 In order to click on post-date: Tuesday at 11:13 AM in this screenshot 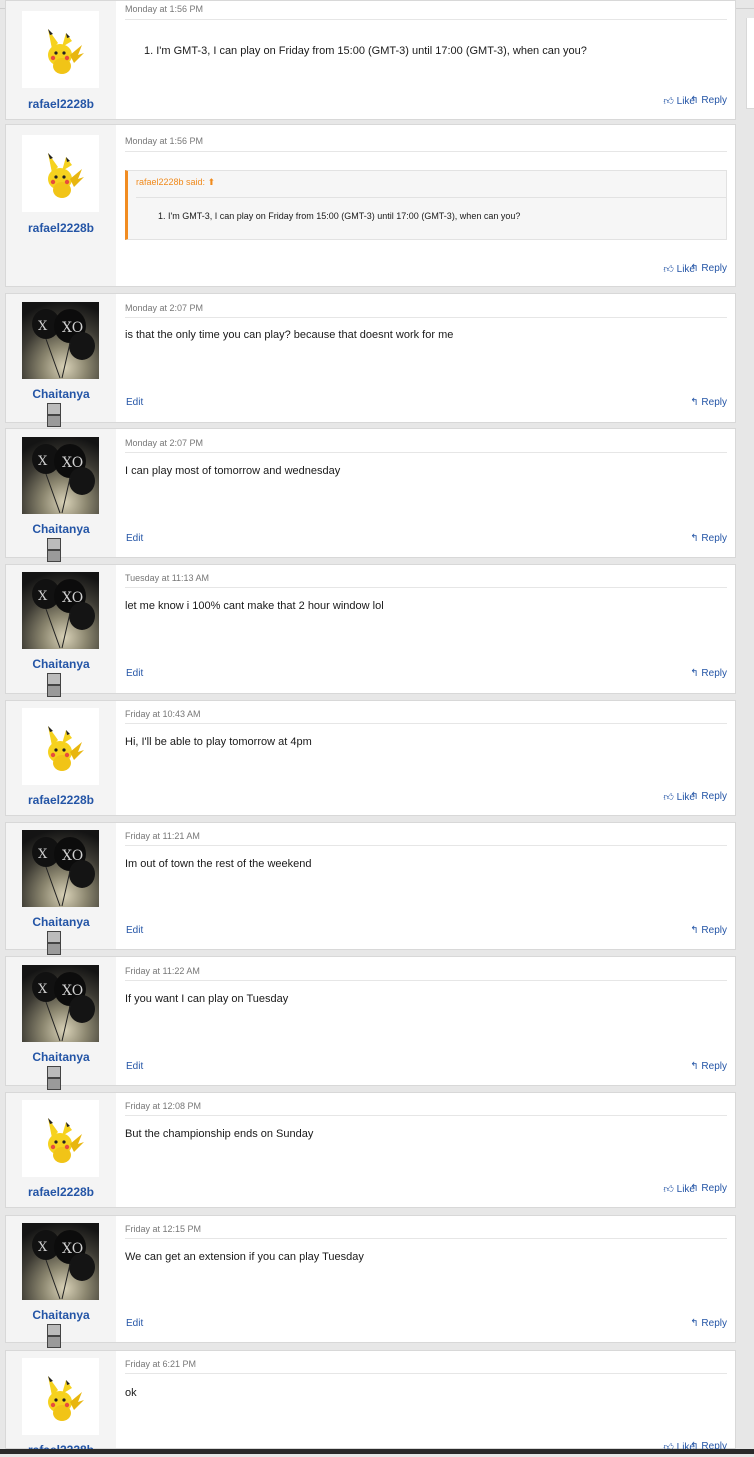, I will do `click(167, 578)`.